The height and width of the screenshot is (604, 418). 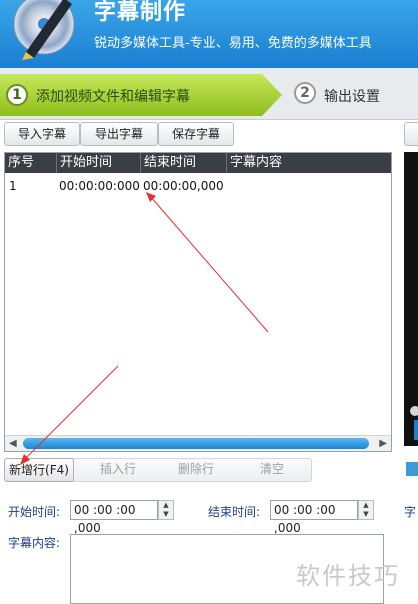 I want to click on step-2-number: 2, so click(x=305, y=93).